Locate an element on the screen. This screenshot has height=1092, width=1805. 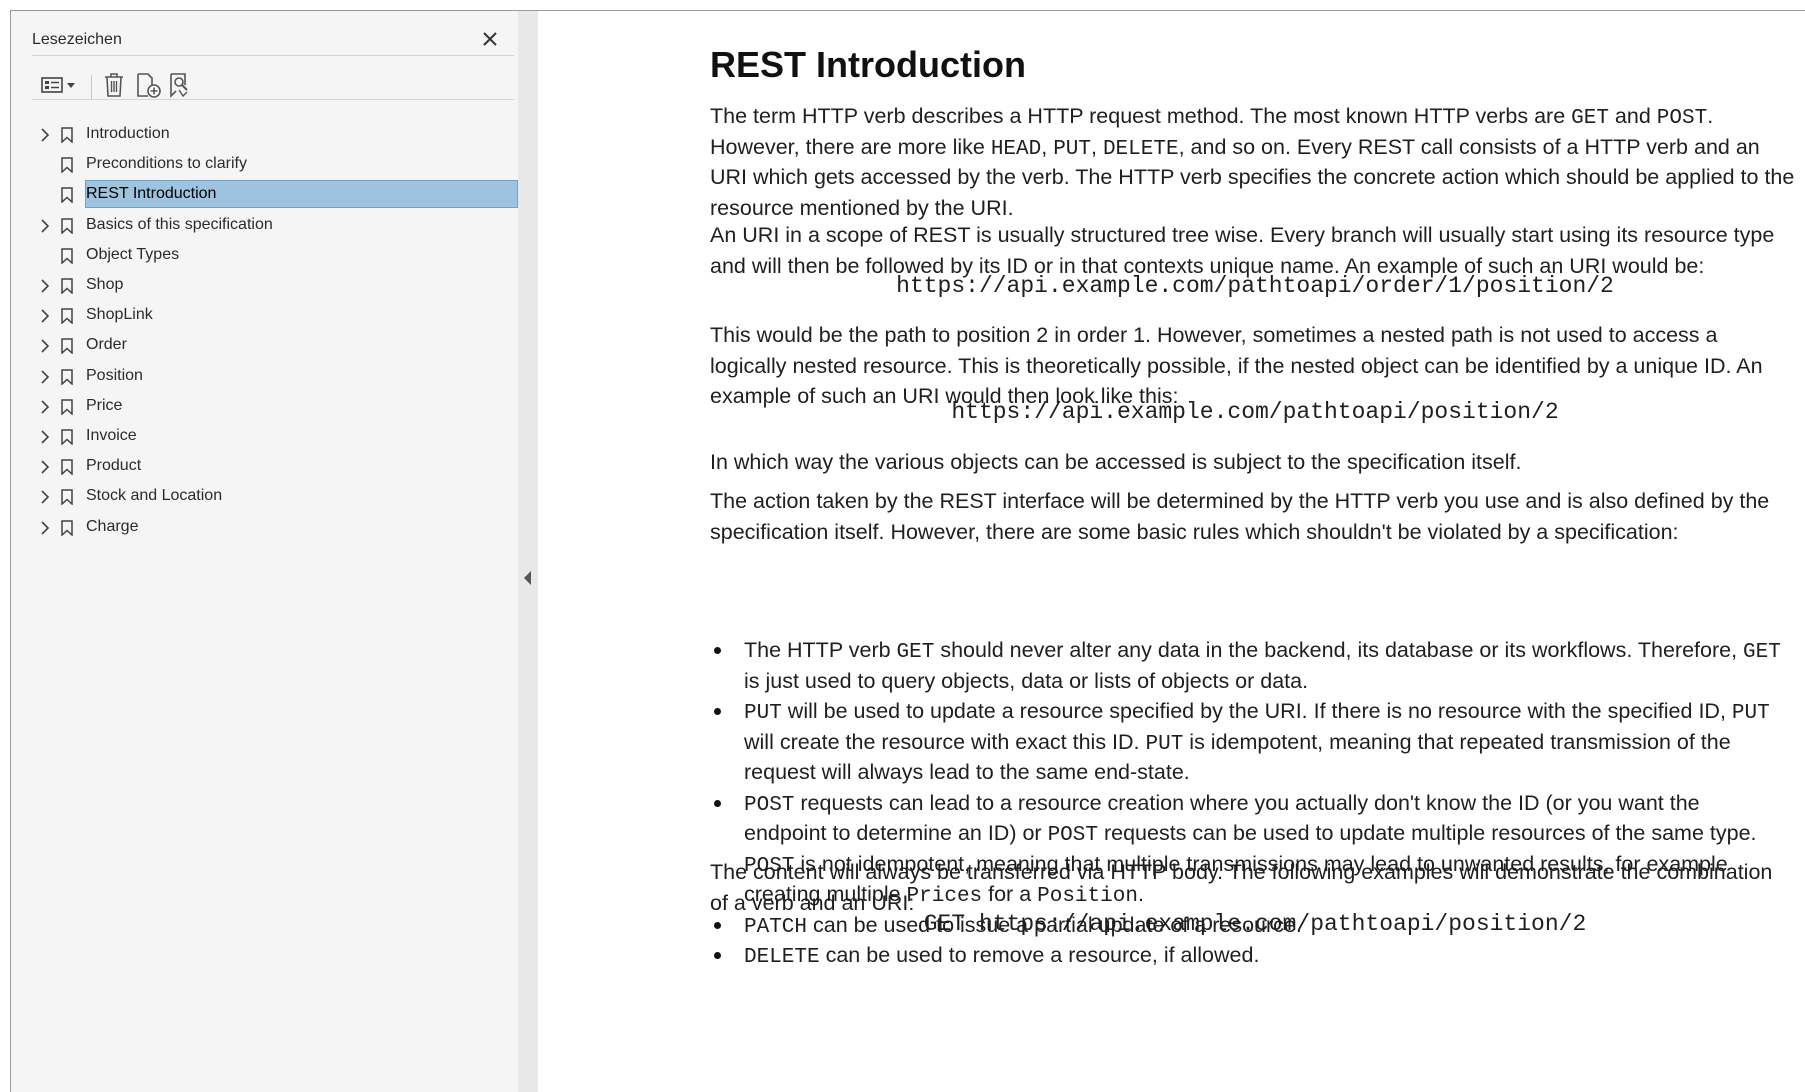
bookmark-item: Price is located at coordinates (264, 406).